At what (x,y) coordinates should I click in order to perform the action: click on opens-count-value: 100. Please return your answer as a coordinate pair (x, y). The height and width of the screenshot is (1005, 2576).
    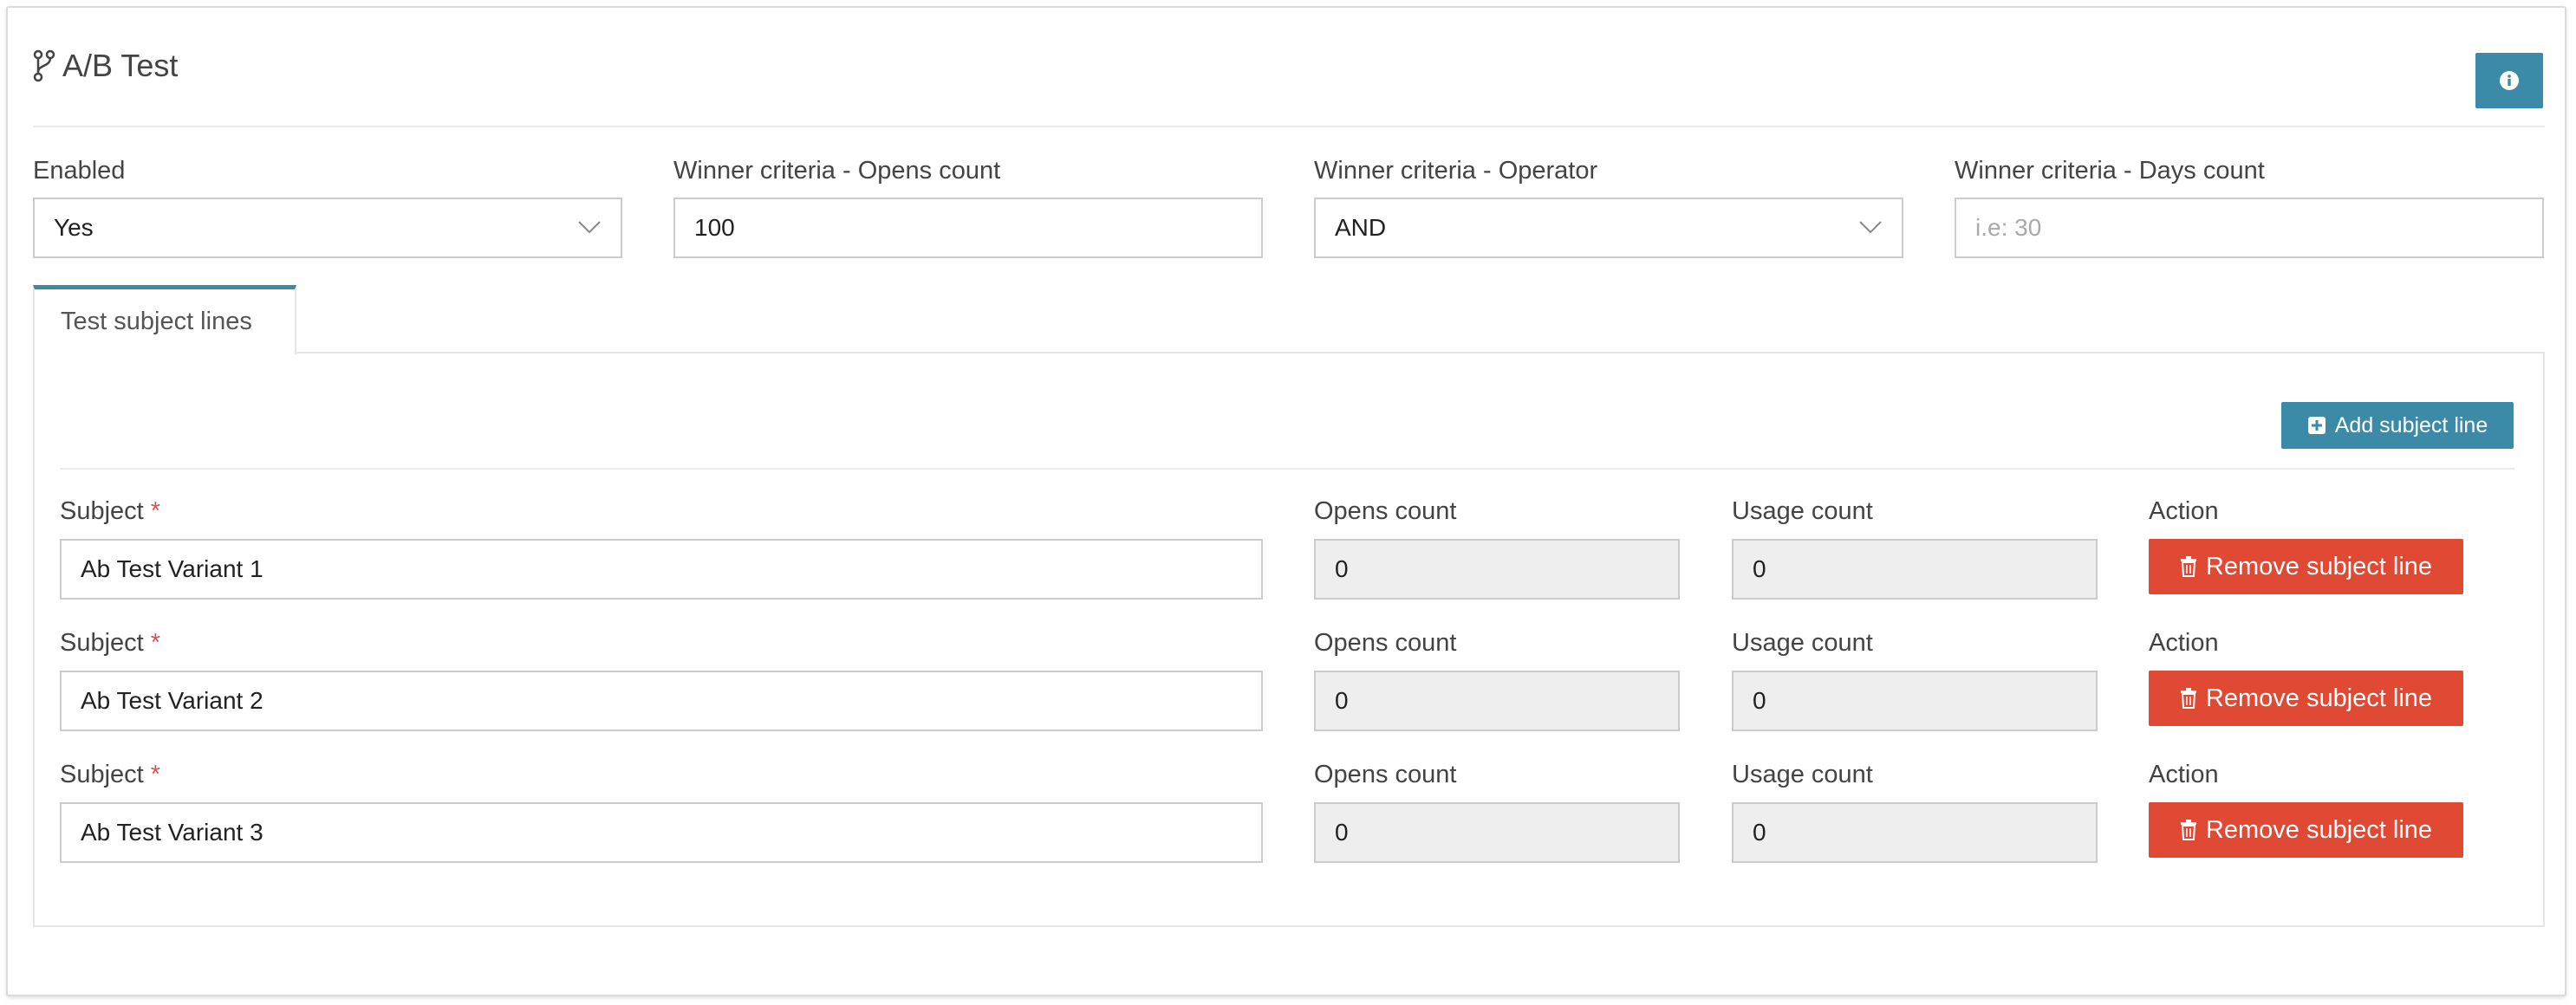
    Looking at the image, I should click on (714, 228).